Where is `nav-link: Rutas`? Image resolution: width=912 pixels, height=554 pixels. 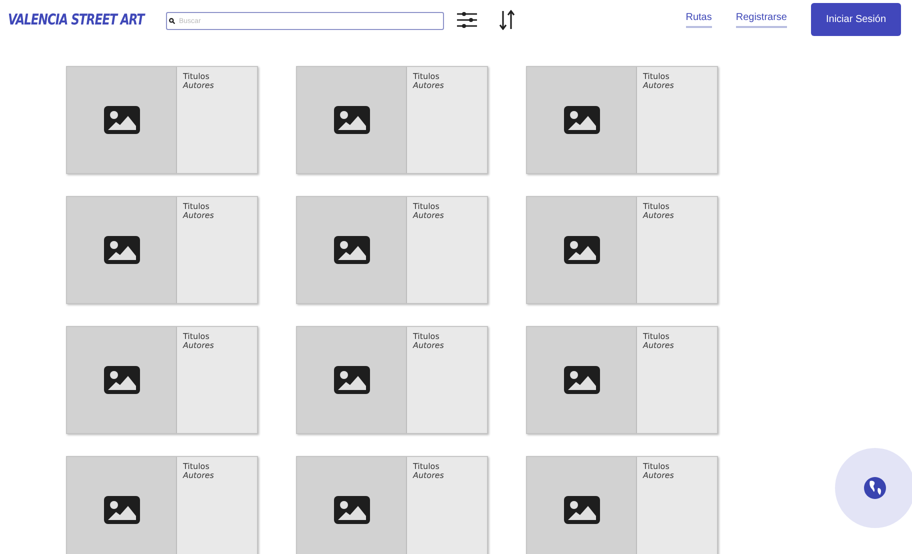 nav-link: Rutas is located at coordinates (699, 20).